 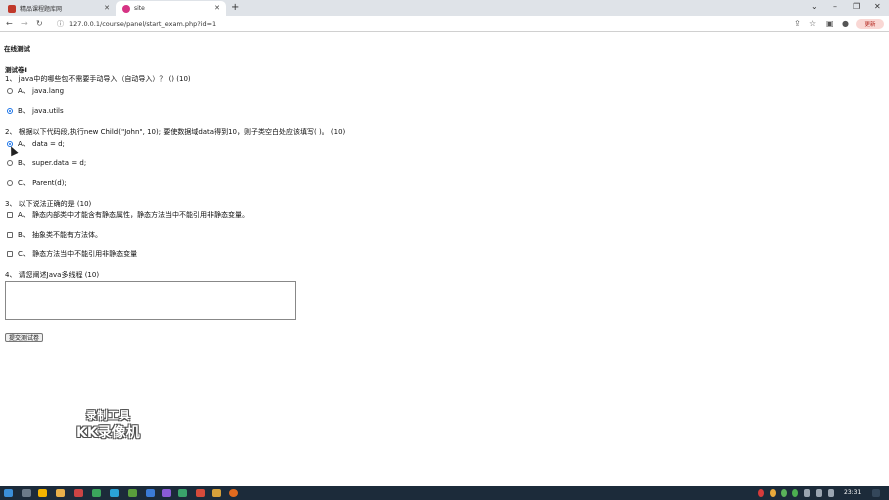 What do you see at coordinates (39, 23) in the screenshot?
I see `reload-icon: ↻` at bounding box center [39, 23].